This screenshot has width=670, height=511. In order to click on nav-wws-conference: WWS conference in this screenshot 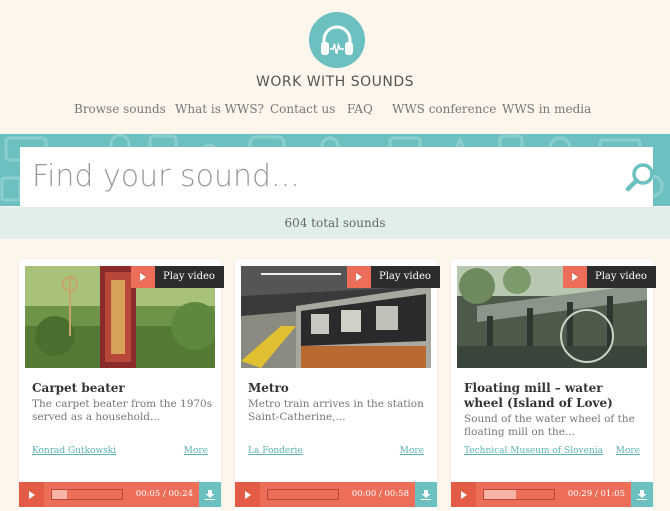, I will do `click(444, 109)`.